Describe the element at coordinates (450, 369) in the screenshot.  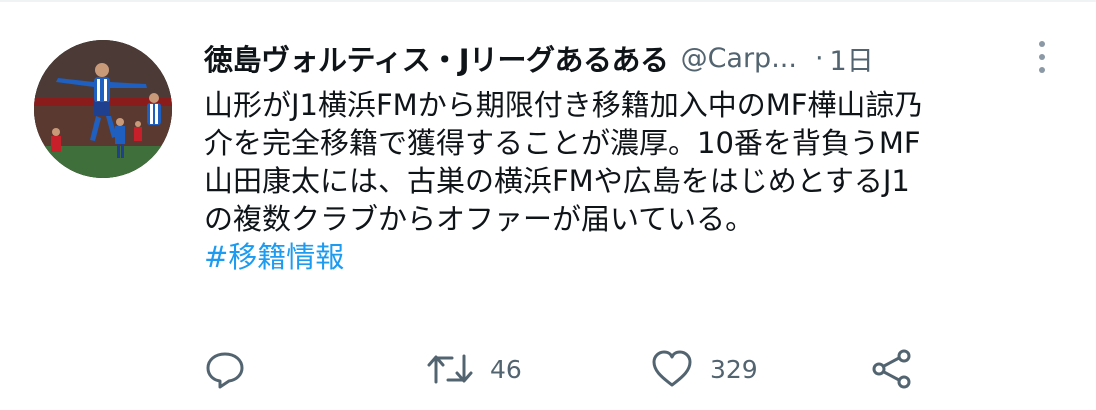
I see `retweet-icon` at that location.